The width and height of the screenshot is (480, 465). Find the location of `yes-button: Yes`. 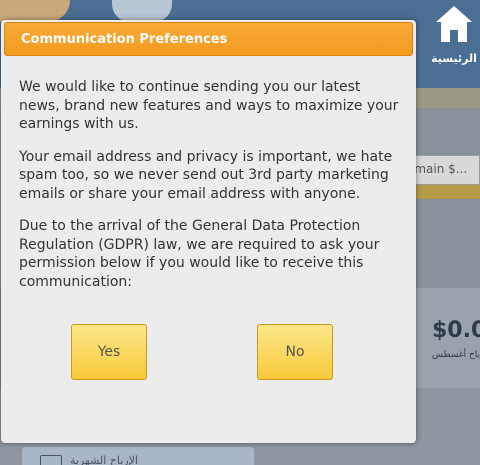

yes-button: Yes is located at coordinates (109, 352).